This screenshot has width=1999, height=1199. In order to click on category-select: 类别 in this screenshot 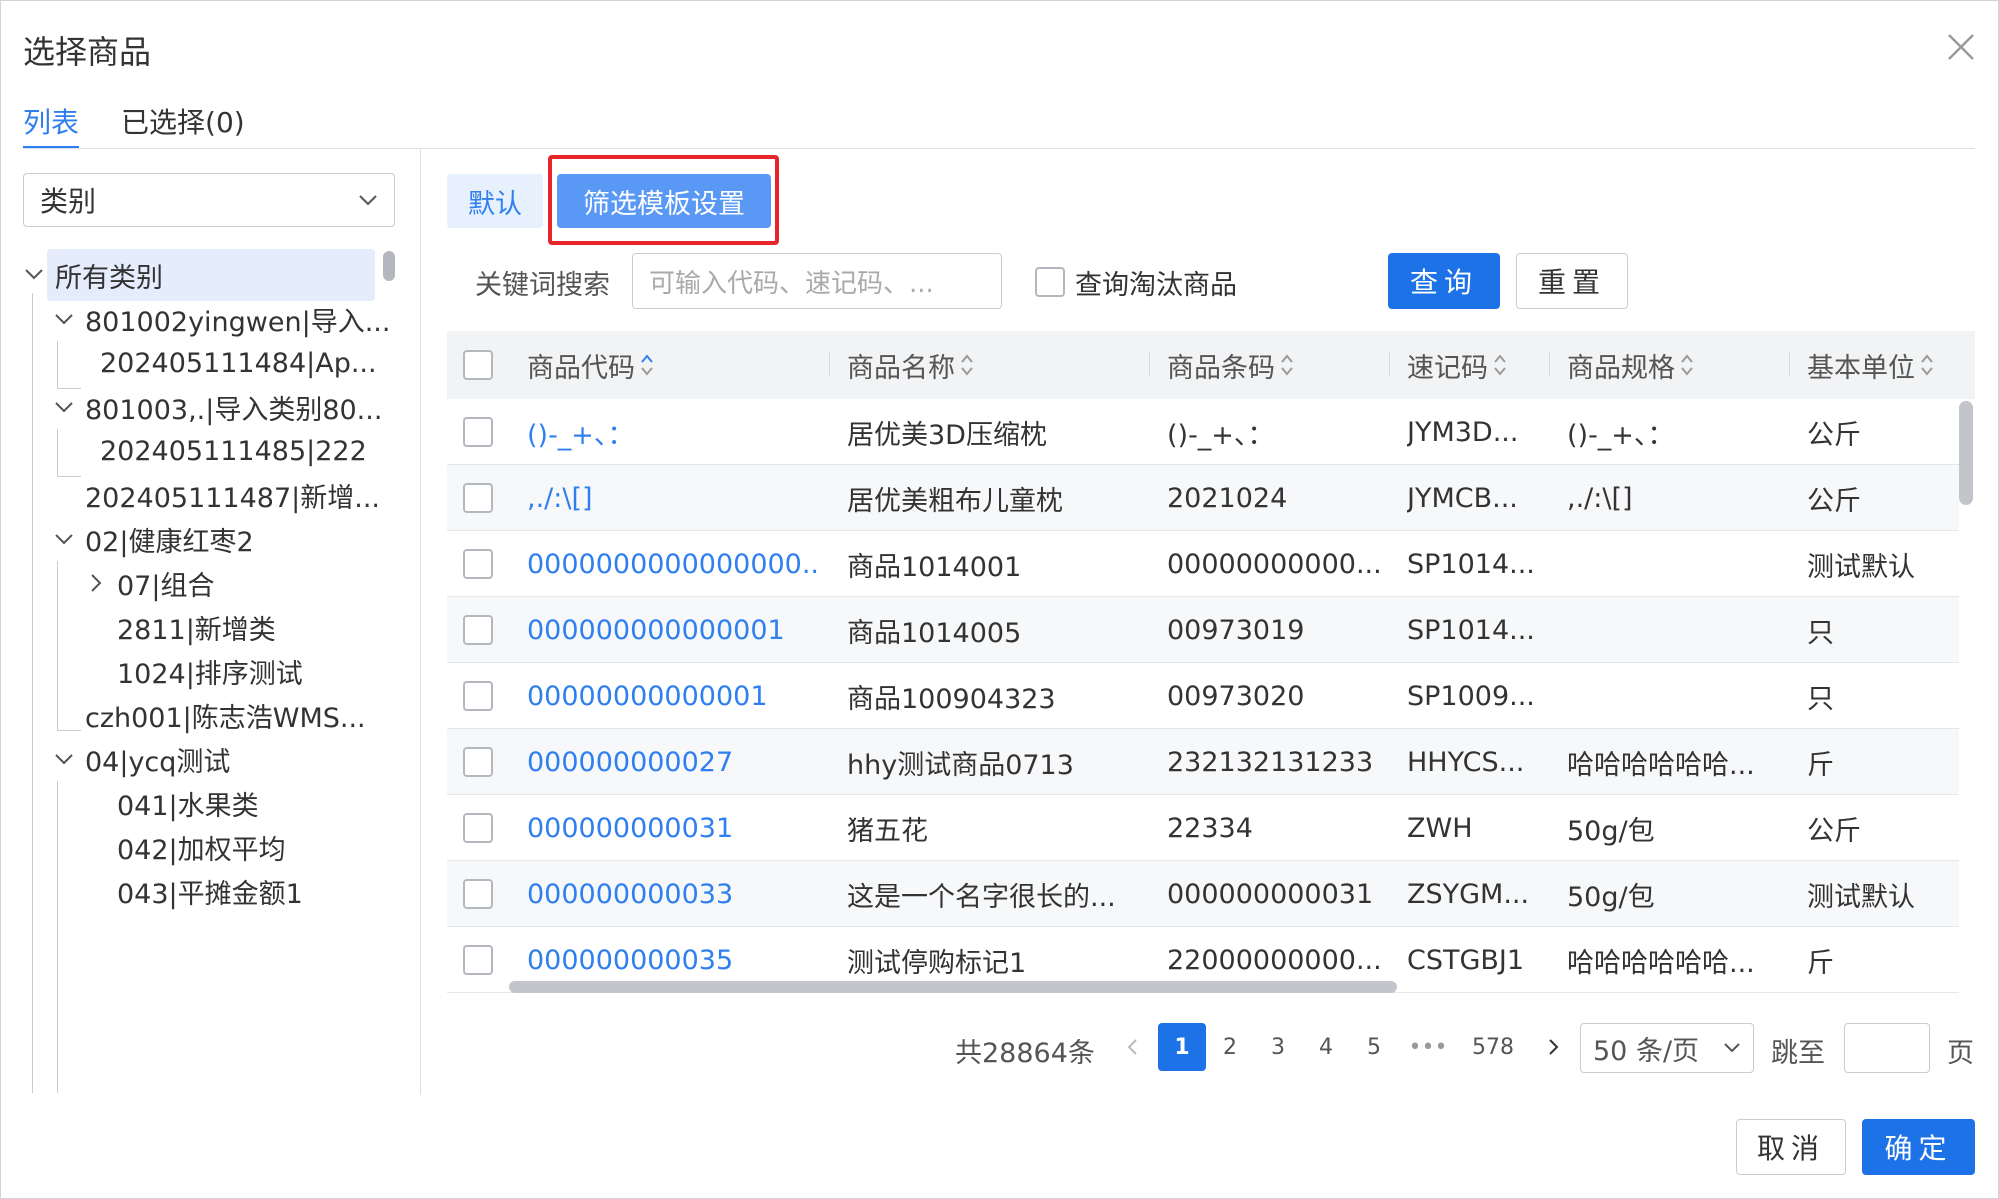, I will do `click(209, 200)`.